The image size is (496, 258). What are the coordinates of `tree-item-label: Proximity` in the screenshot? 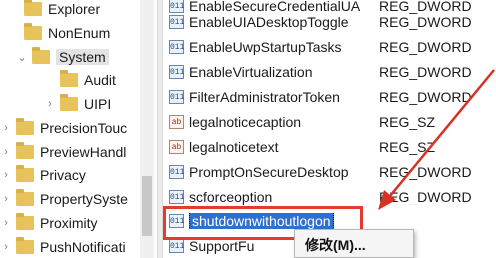 It's located at (69, 223).